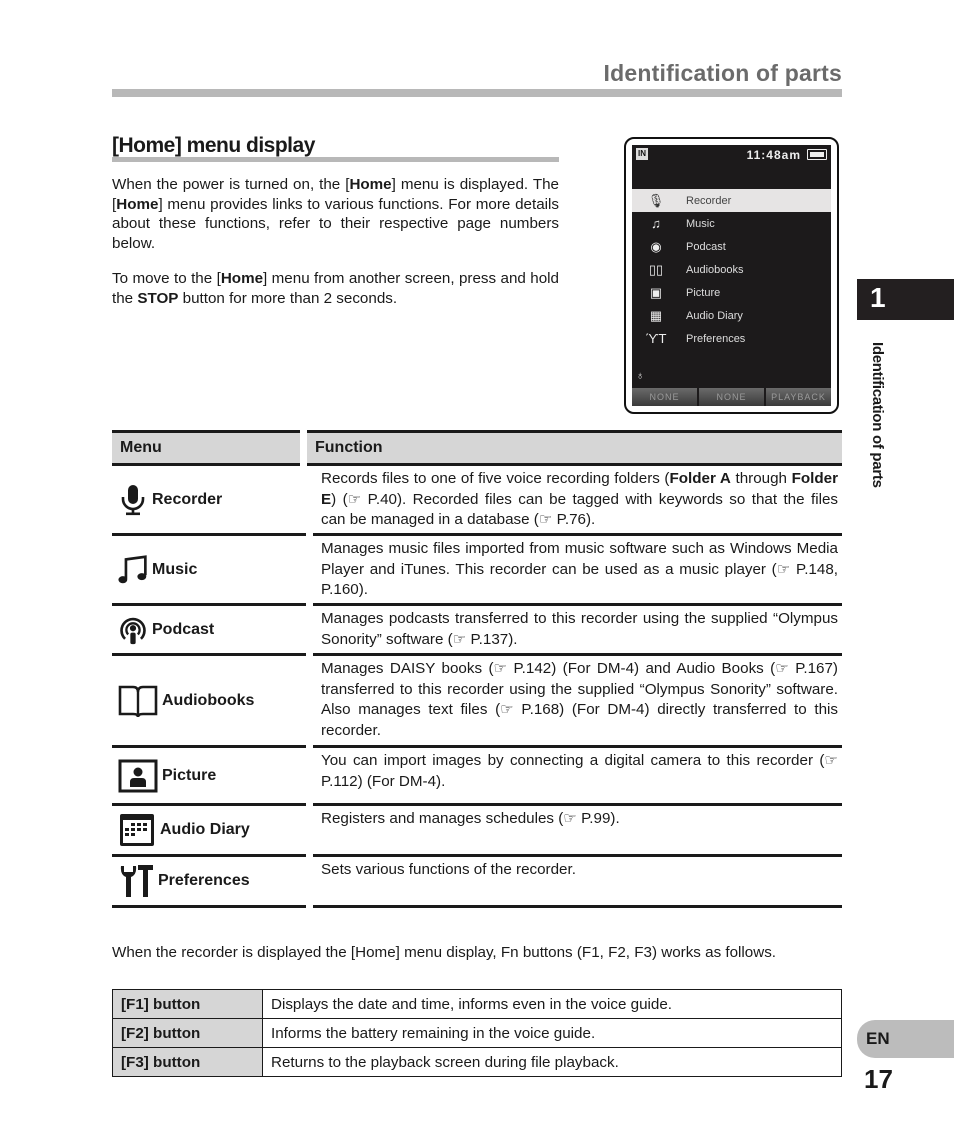  Describe the element at coordinates (335, 159) in the screenshot. I see `section-title-underline` at that location.